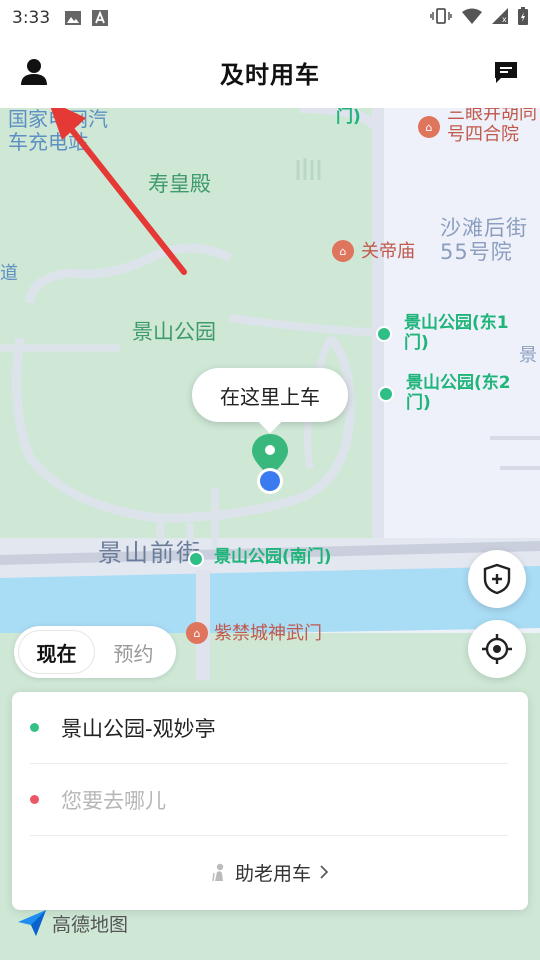 Image resolution: width=540 pixels, height=960 pixels. Describe the element at coordinates (34, 727) in the screenshot. I see `pickup-dot-icon` at that location.